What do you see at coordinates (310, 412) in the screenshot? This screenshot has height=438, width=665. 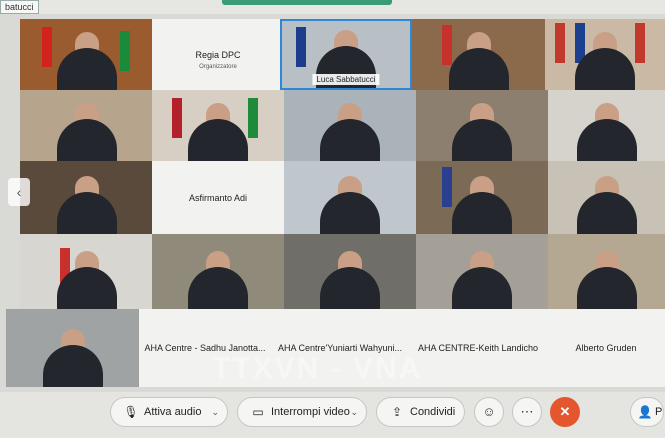 I see `video-label: Interrompi video` at bounding box center [310, 412].